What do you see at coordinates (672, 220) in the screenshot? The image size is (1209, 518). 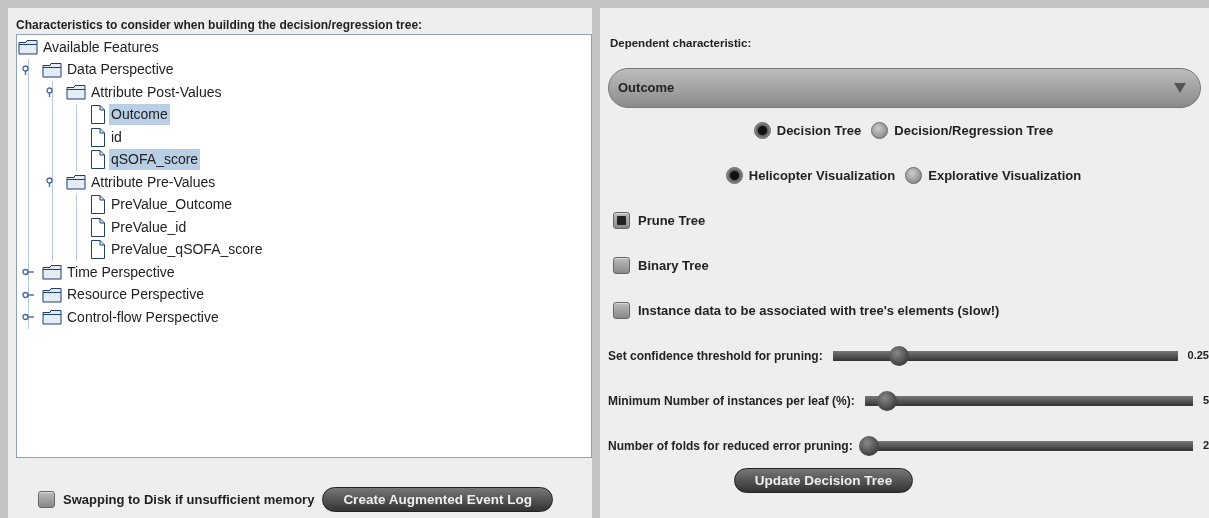 I see `checkbox-label: Prune Tree` at bounding box center [672, 220].